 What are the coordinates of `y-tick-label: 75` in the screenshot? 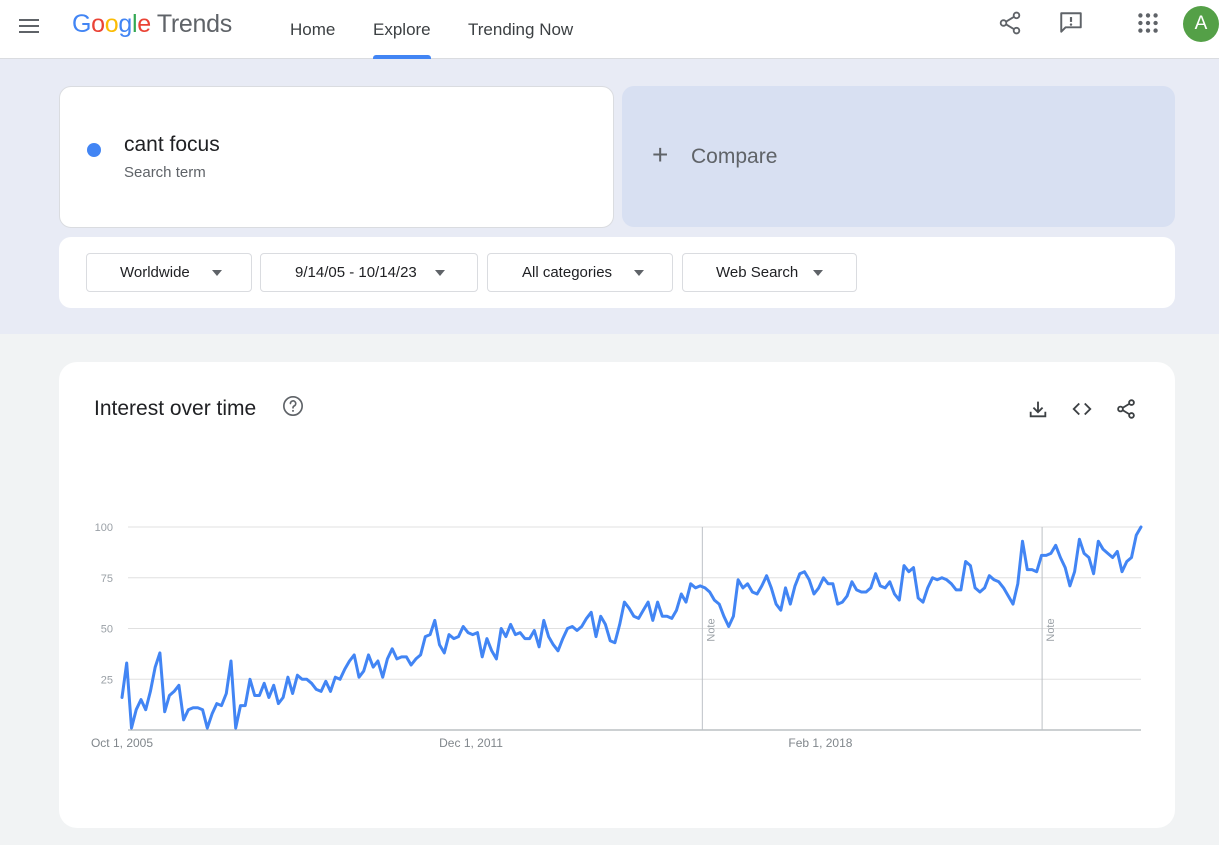 It's located at (107, 579).